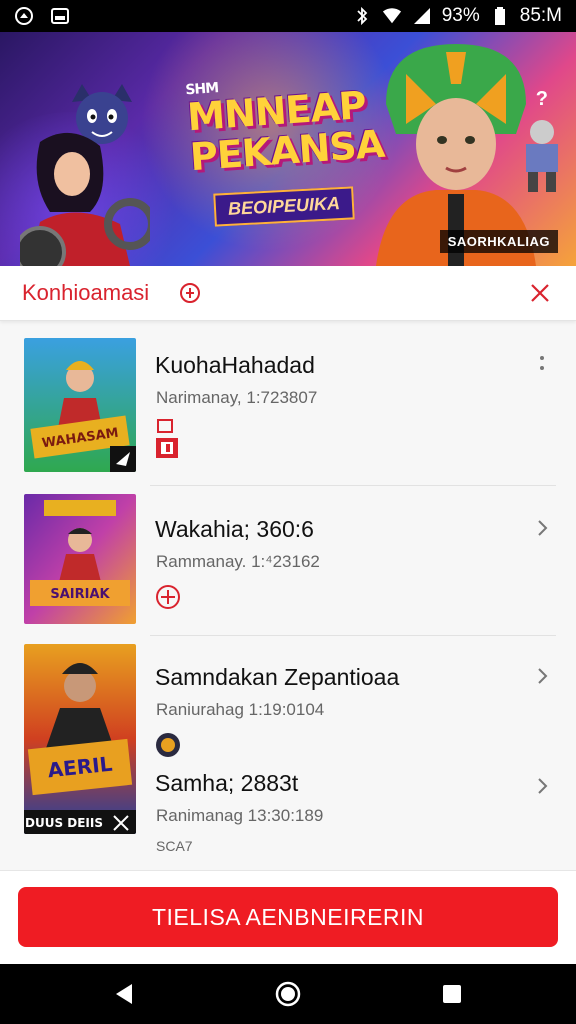 Image resolution: width=576 pixels, height=1024 pixels. What do you see at coordinates (498, 241) in the screenshot?
I see `banner-badge: SAORHKALIAG` at bounding box center [498, 241].